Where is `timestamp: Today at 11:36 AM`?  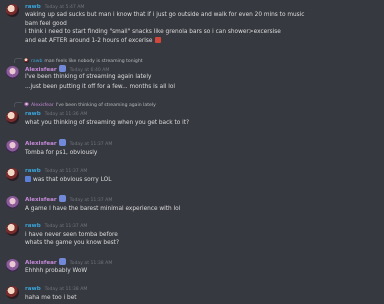 timestamp: Today at 11:36 AM is located at coordinates (66, 114).